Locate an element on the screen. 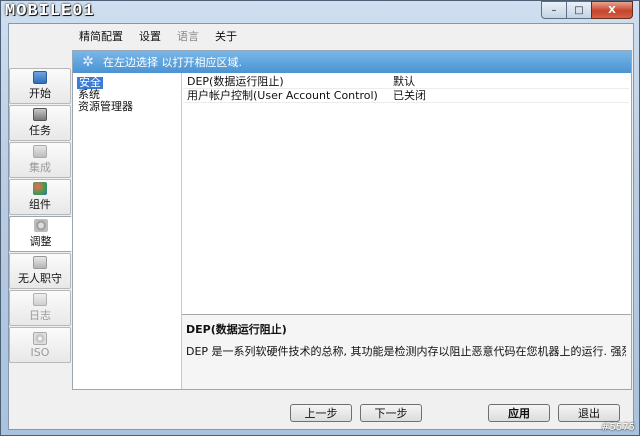  button-bar: 上一步 下一步 应用 退出 is located at coordinates (321, 411).